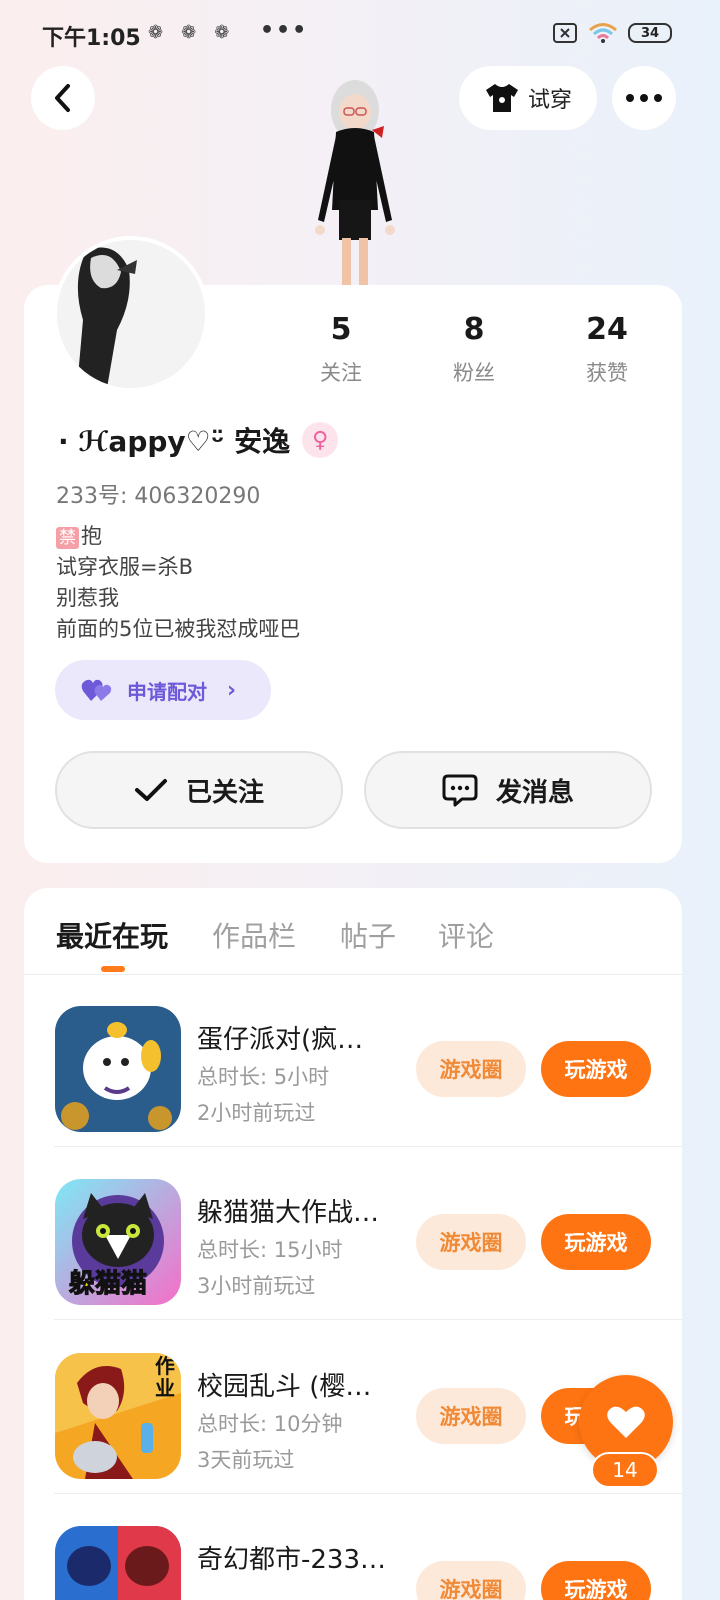 This screenshot has height=1600, width=720. I want to click on stat-following: 5 关注, so click(341, 349).